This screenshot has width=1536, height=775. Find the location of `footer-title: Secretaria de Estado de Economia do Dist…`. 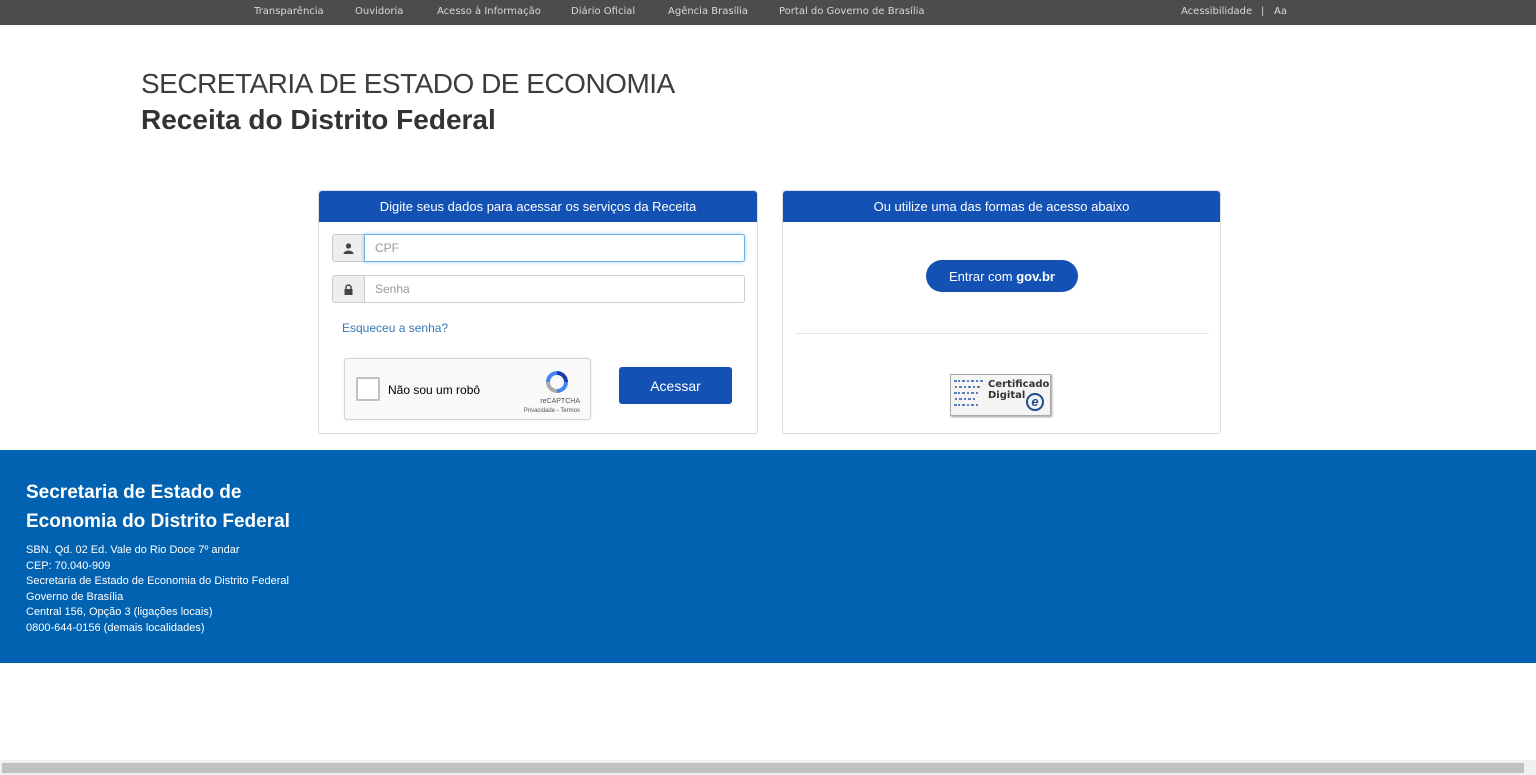

footer-title: Secretaria de Estado de Economia do Dist… is located at coordinates (158, 507).